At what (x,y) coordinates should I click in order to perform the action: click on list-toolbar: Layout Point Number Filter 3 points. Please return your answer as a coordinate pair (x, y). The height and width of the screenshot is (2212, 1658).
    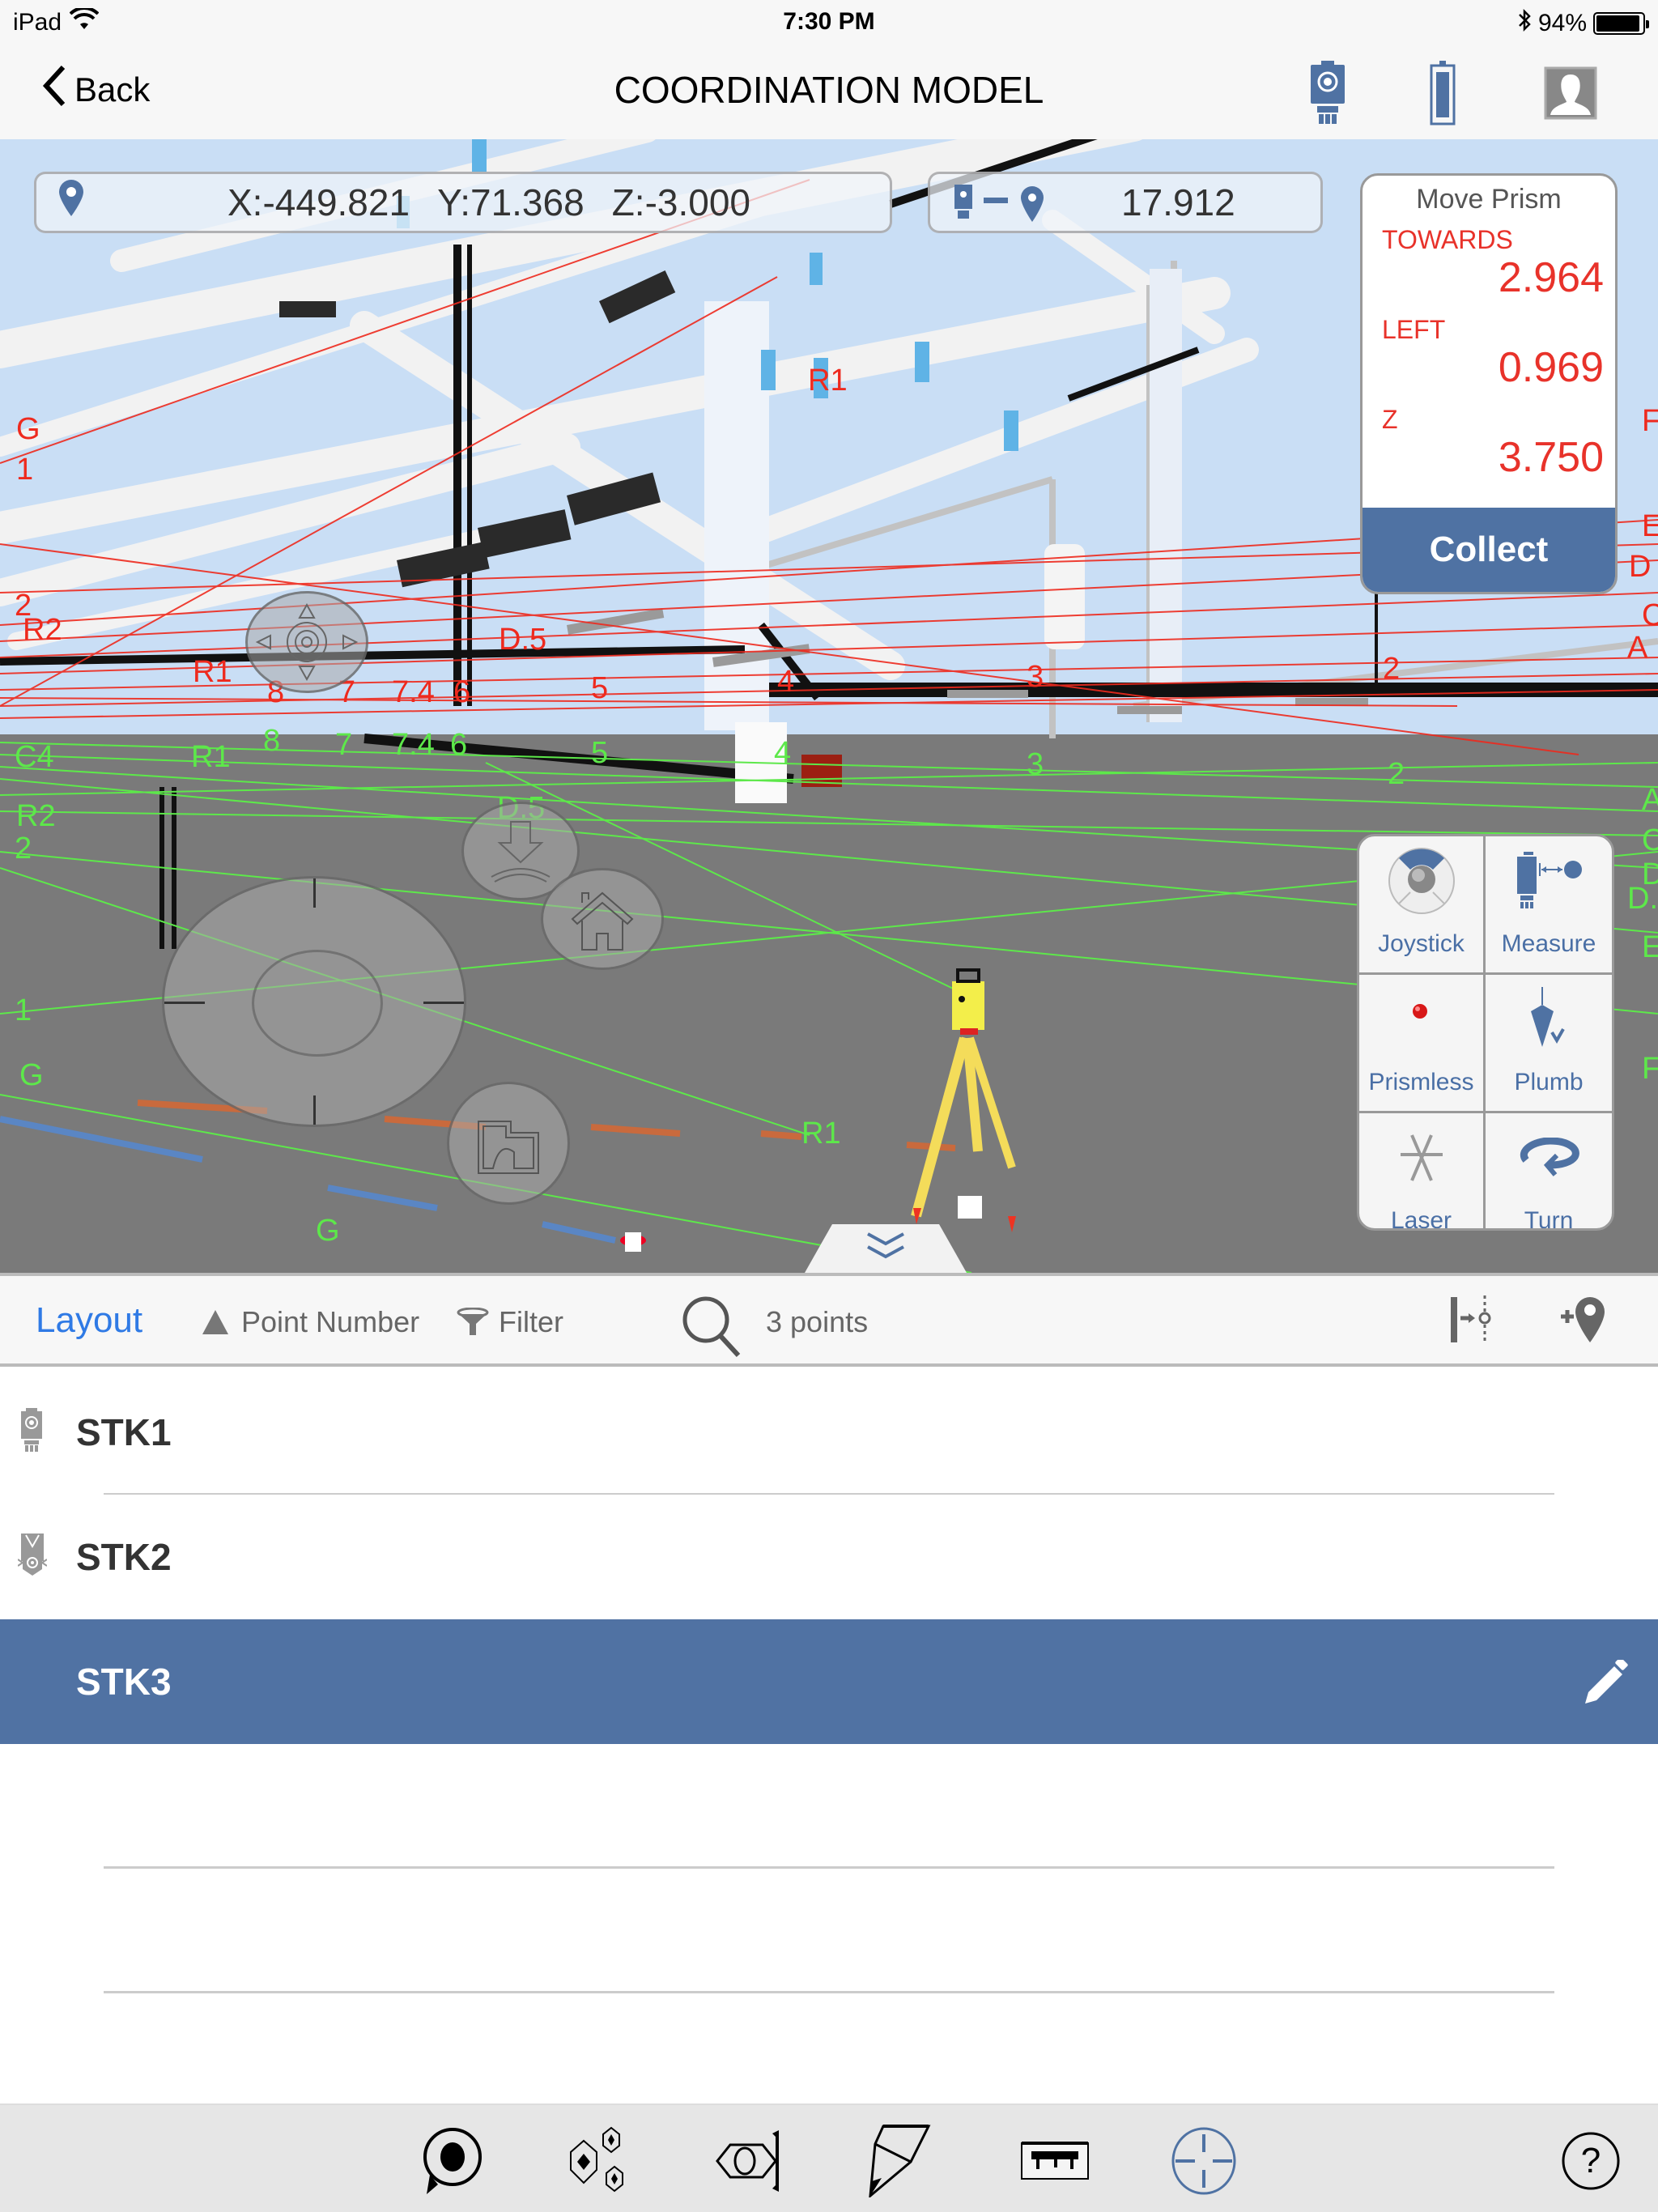
    Looking at the image, I should click on (829, 1320).